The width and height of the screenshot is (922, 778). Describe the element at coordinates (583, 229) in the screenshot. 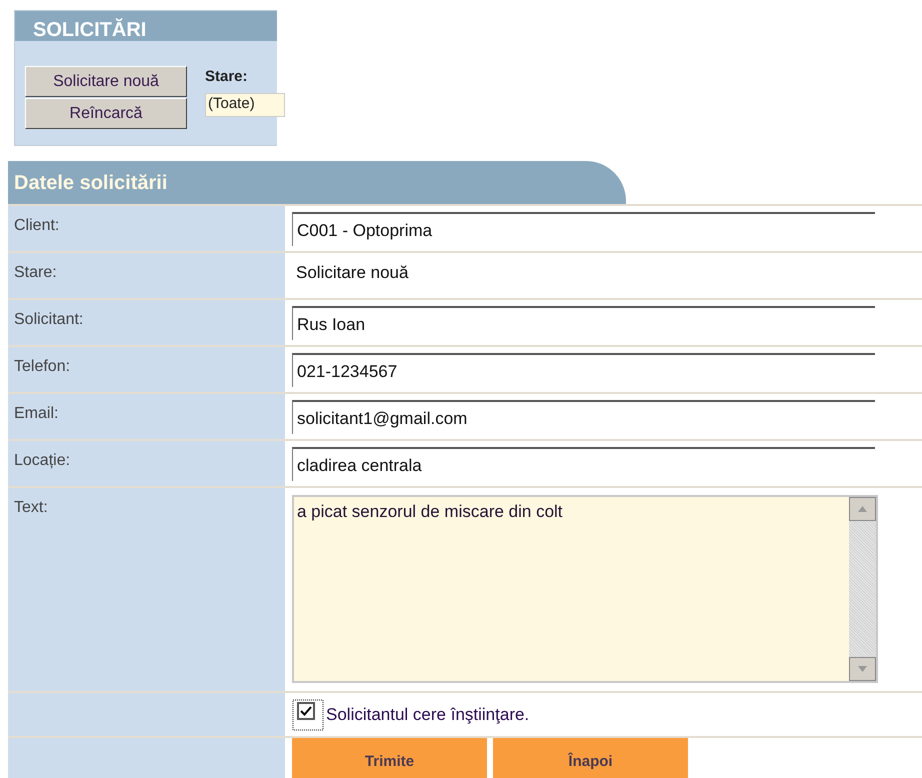

I see `text-field: C001 - Optoprima` at that location.